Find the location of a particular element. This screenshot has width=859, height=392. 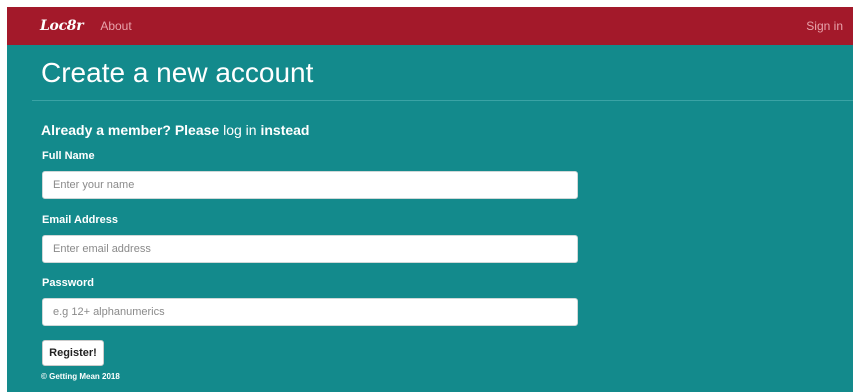

login-prompt: Already a member? Please log in instead is located at coordinates (175, 130).